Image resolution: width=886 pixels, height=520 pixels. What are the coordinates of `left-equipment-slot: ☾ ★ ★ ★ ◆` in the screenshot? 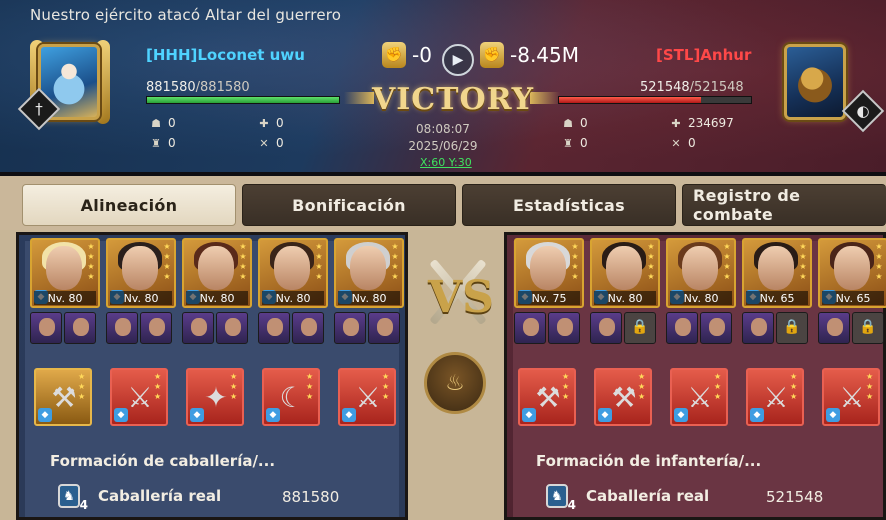 It's located at (291, 397).